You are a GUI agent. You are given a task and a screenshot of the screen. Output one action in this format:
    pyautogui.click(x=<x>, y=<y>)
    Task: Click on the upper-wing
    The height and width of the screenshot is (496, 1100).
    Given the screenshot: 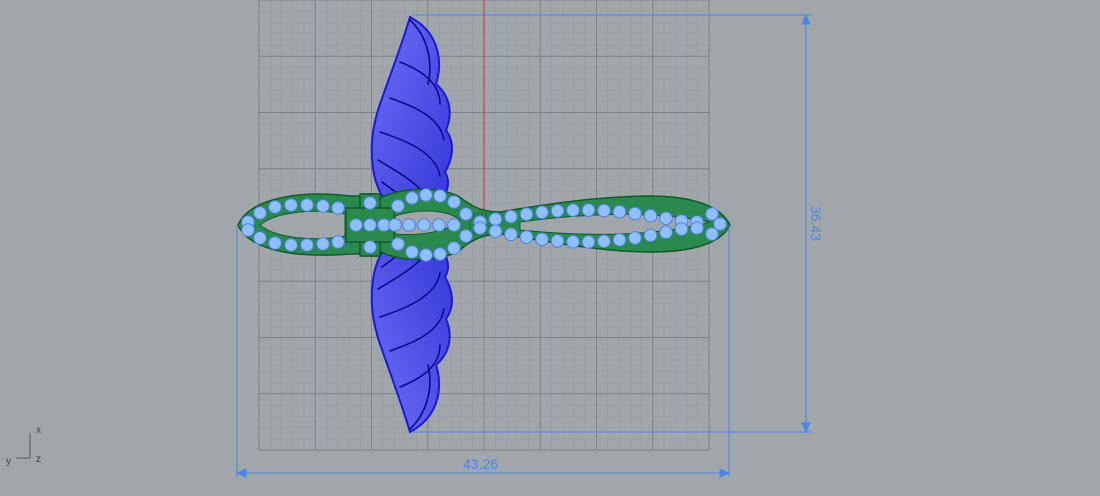 What is the action you would take?
    pyautogui.click(x=411, y=113)
    